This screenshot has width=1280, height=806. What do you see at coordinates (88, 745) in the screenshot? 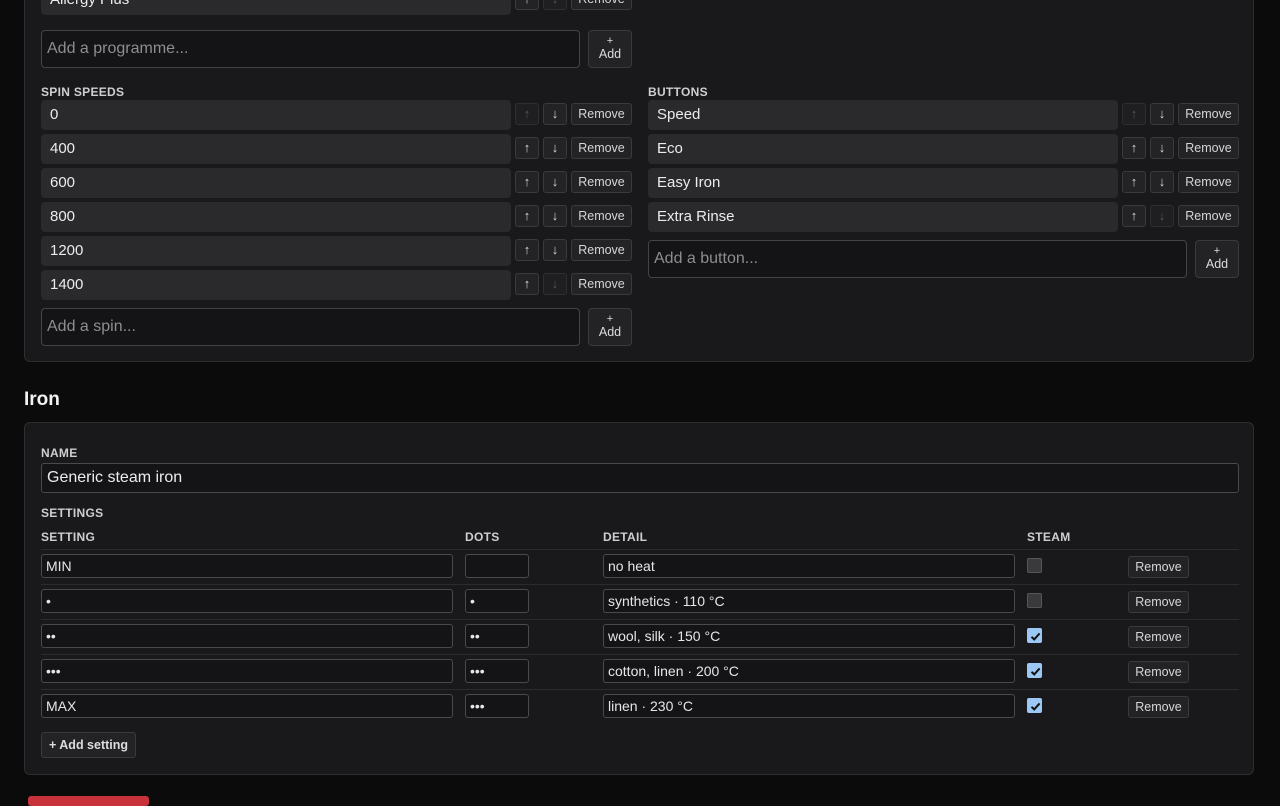
I see `add-setting-button: + Add setting` at bounding box center [88, 745].